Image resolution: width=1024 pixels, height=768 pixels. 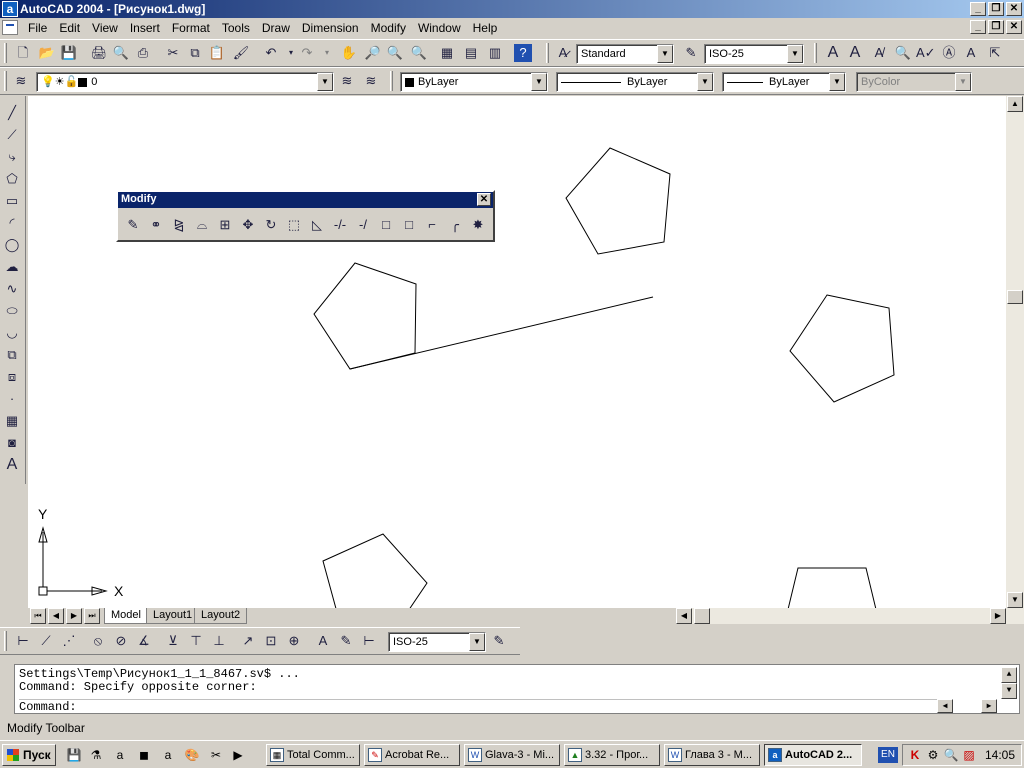 I want to click on construction-line-icon: ⟋, so click(x=12, y=135).